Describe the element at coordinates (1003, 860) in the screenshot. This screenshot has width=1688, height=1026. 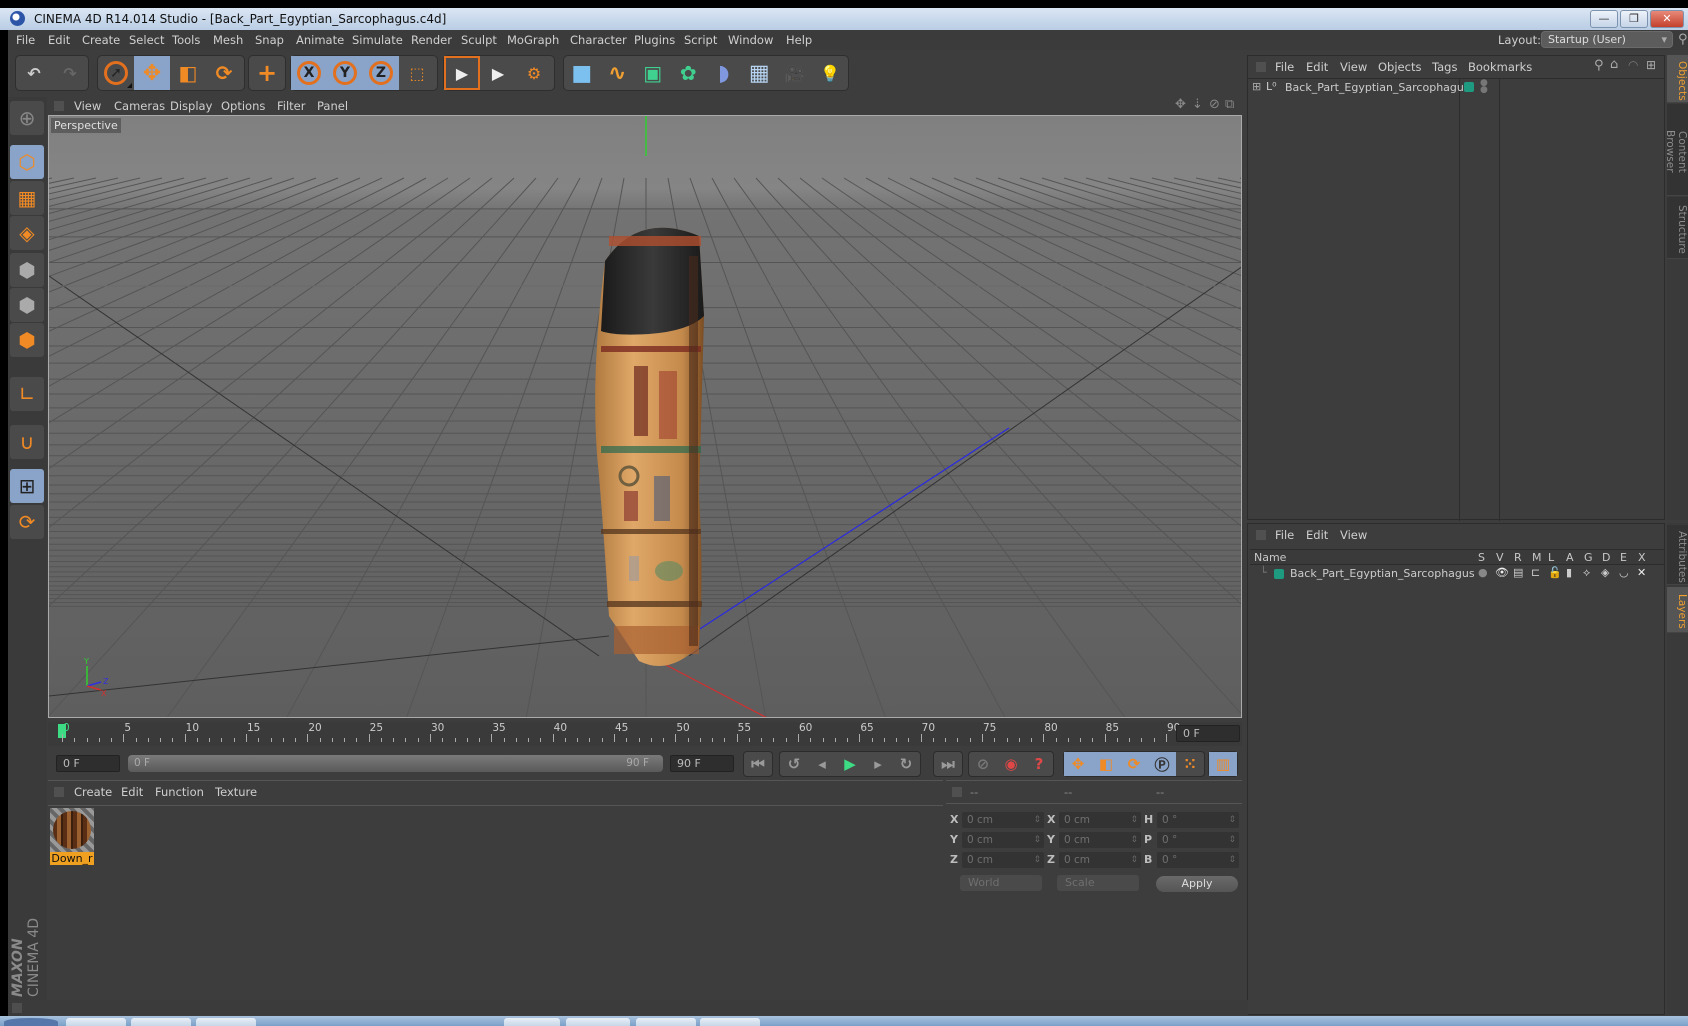
I see `pos-z-field: 0 cm` at that location.